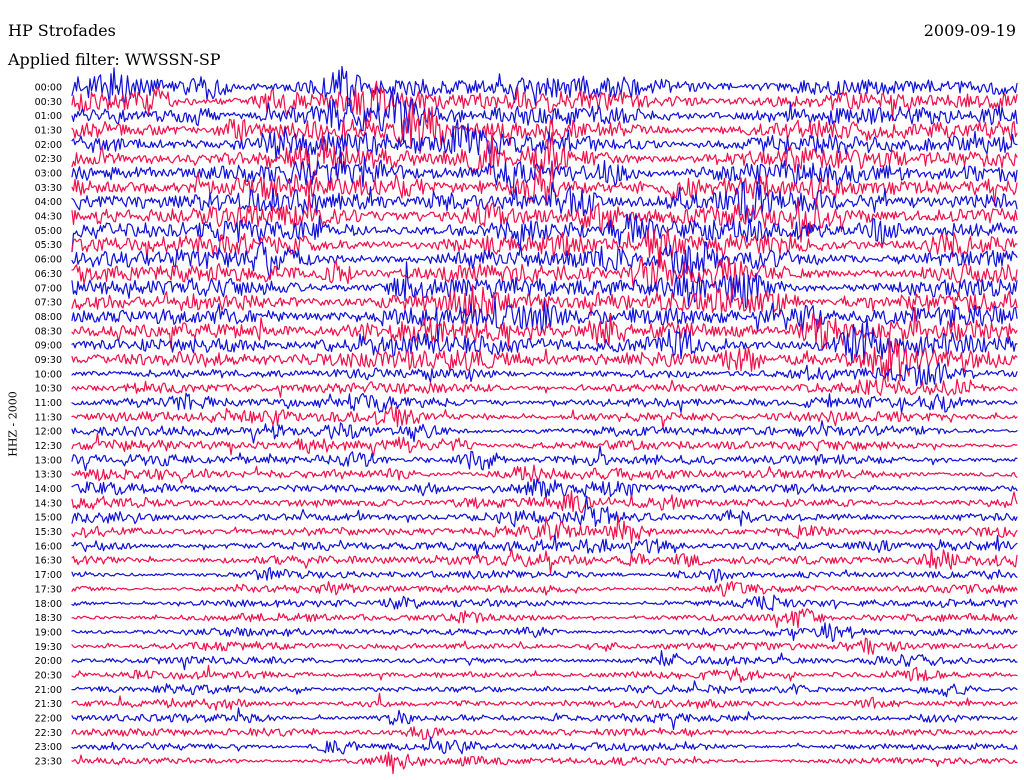 The image size is (1024, 780). I want to click on time-label: 13:30, so click(48, 475).